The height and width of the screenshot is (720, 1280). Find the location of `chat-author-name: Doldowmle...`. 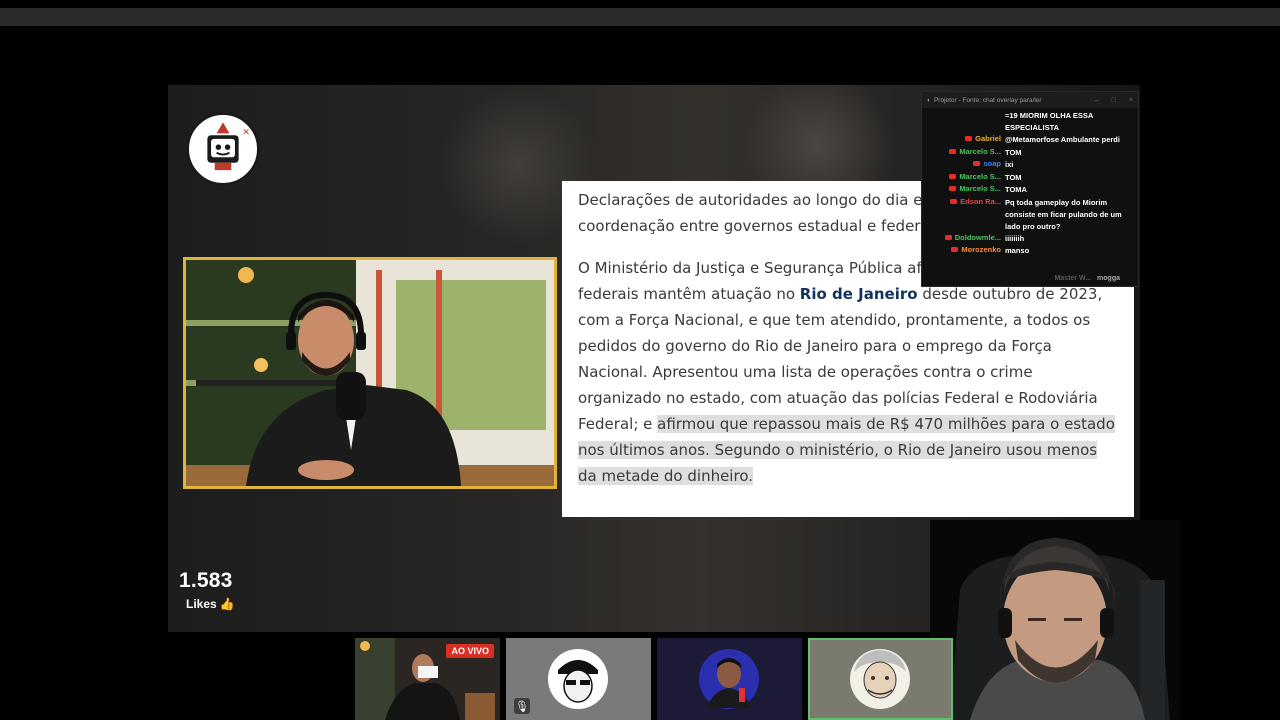

chat-author-name: Doldowmle... is located at coordinates (977, 237).